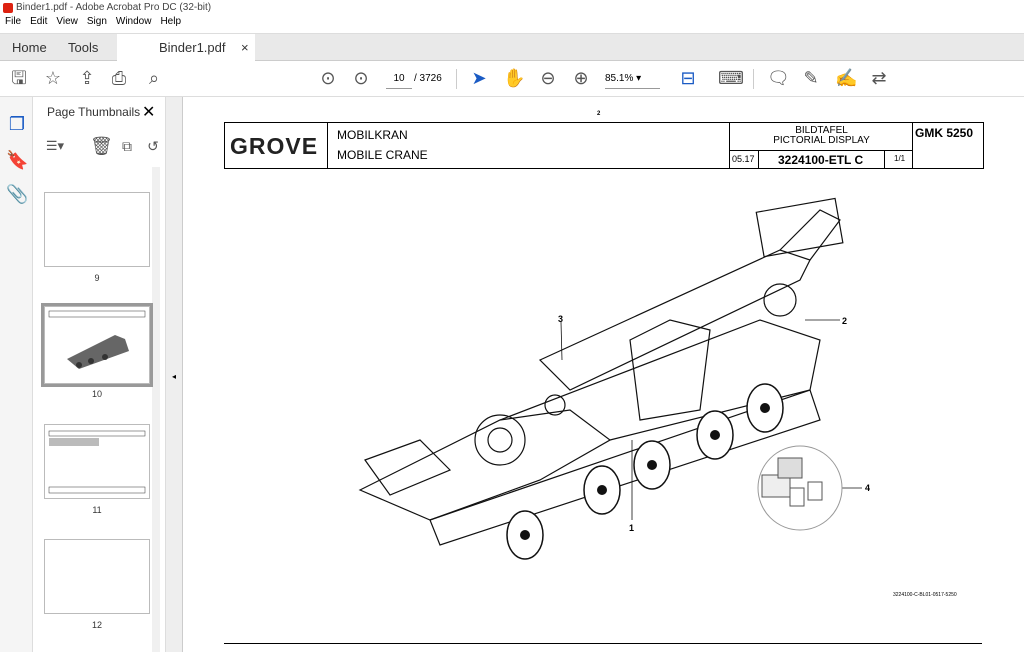 The height and width of the screenshot is (652, 1024). Describe the element at coordinates (53, 78) in the screenshot. I see `star-icon: ☆` at that location.